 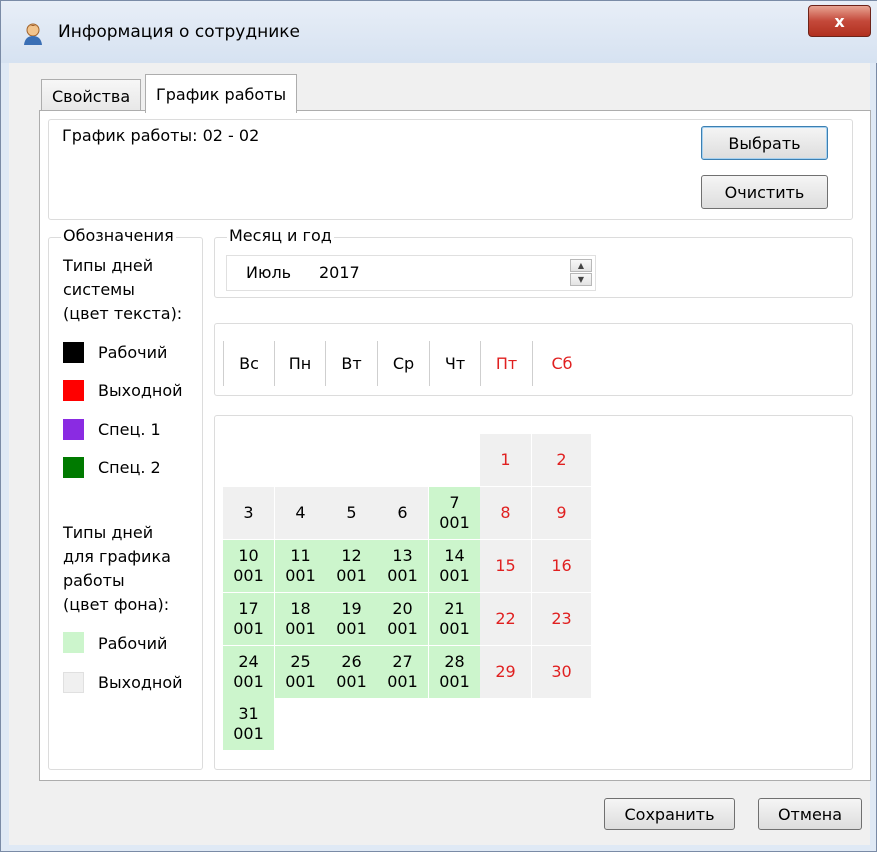 I want to click on calendar-day: 10 001, so click(x=248, y=566).